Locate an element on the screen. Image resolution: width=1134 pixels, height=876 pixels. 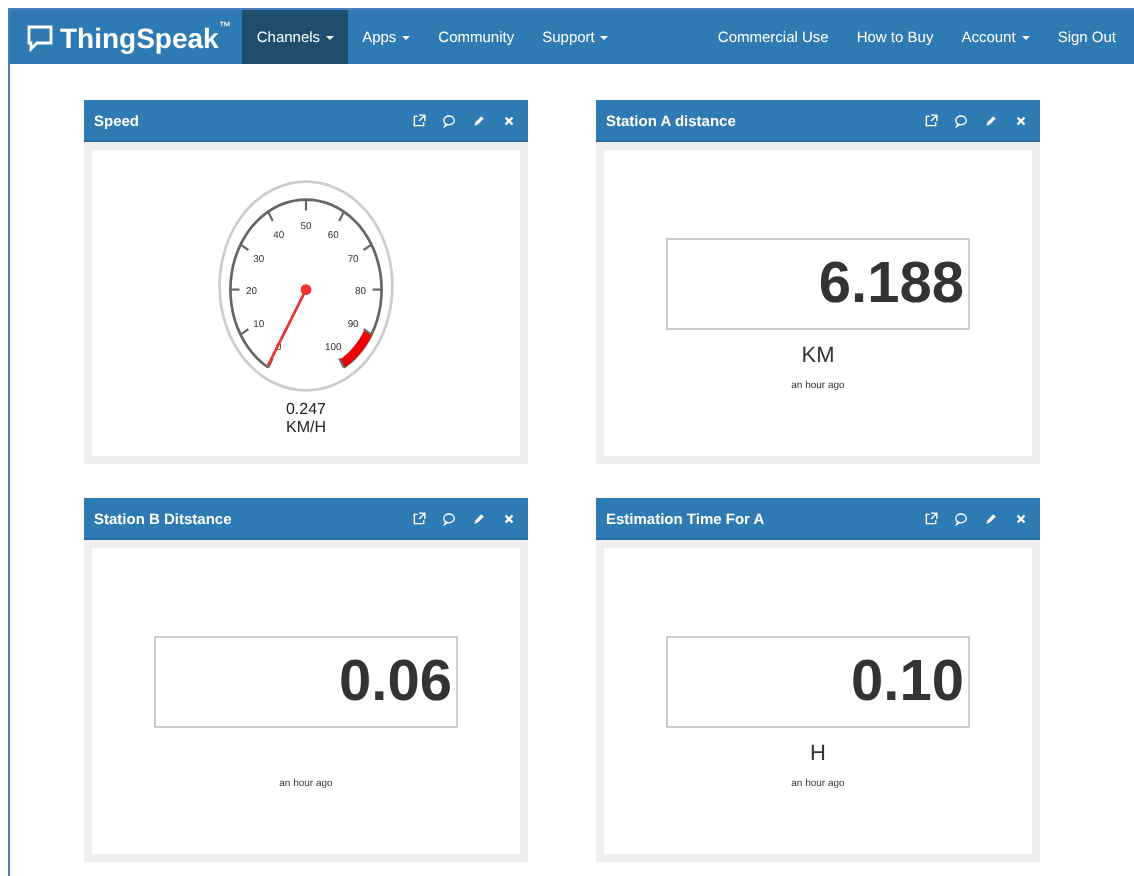
value-display: 0.06 is located at coordinates (306, 682).